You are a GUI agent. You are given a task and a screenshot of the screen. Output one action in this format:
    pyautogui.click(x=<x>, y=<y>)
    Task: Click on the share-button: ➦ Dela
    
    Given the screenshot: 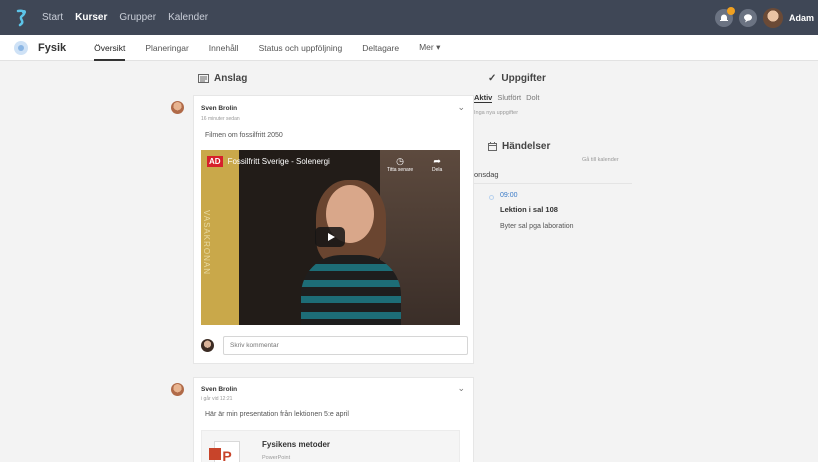 What is the action you would take?
    pyautogui.click(x=437, y=164)
    